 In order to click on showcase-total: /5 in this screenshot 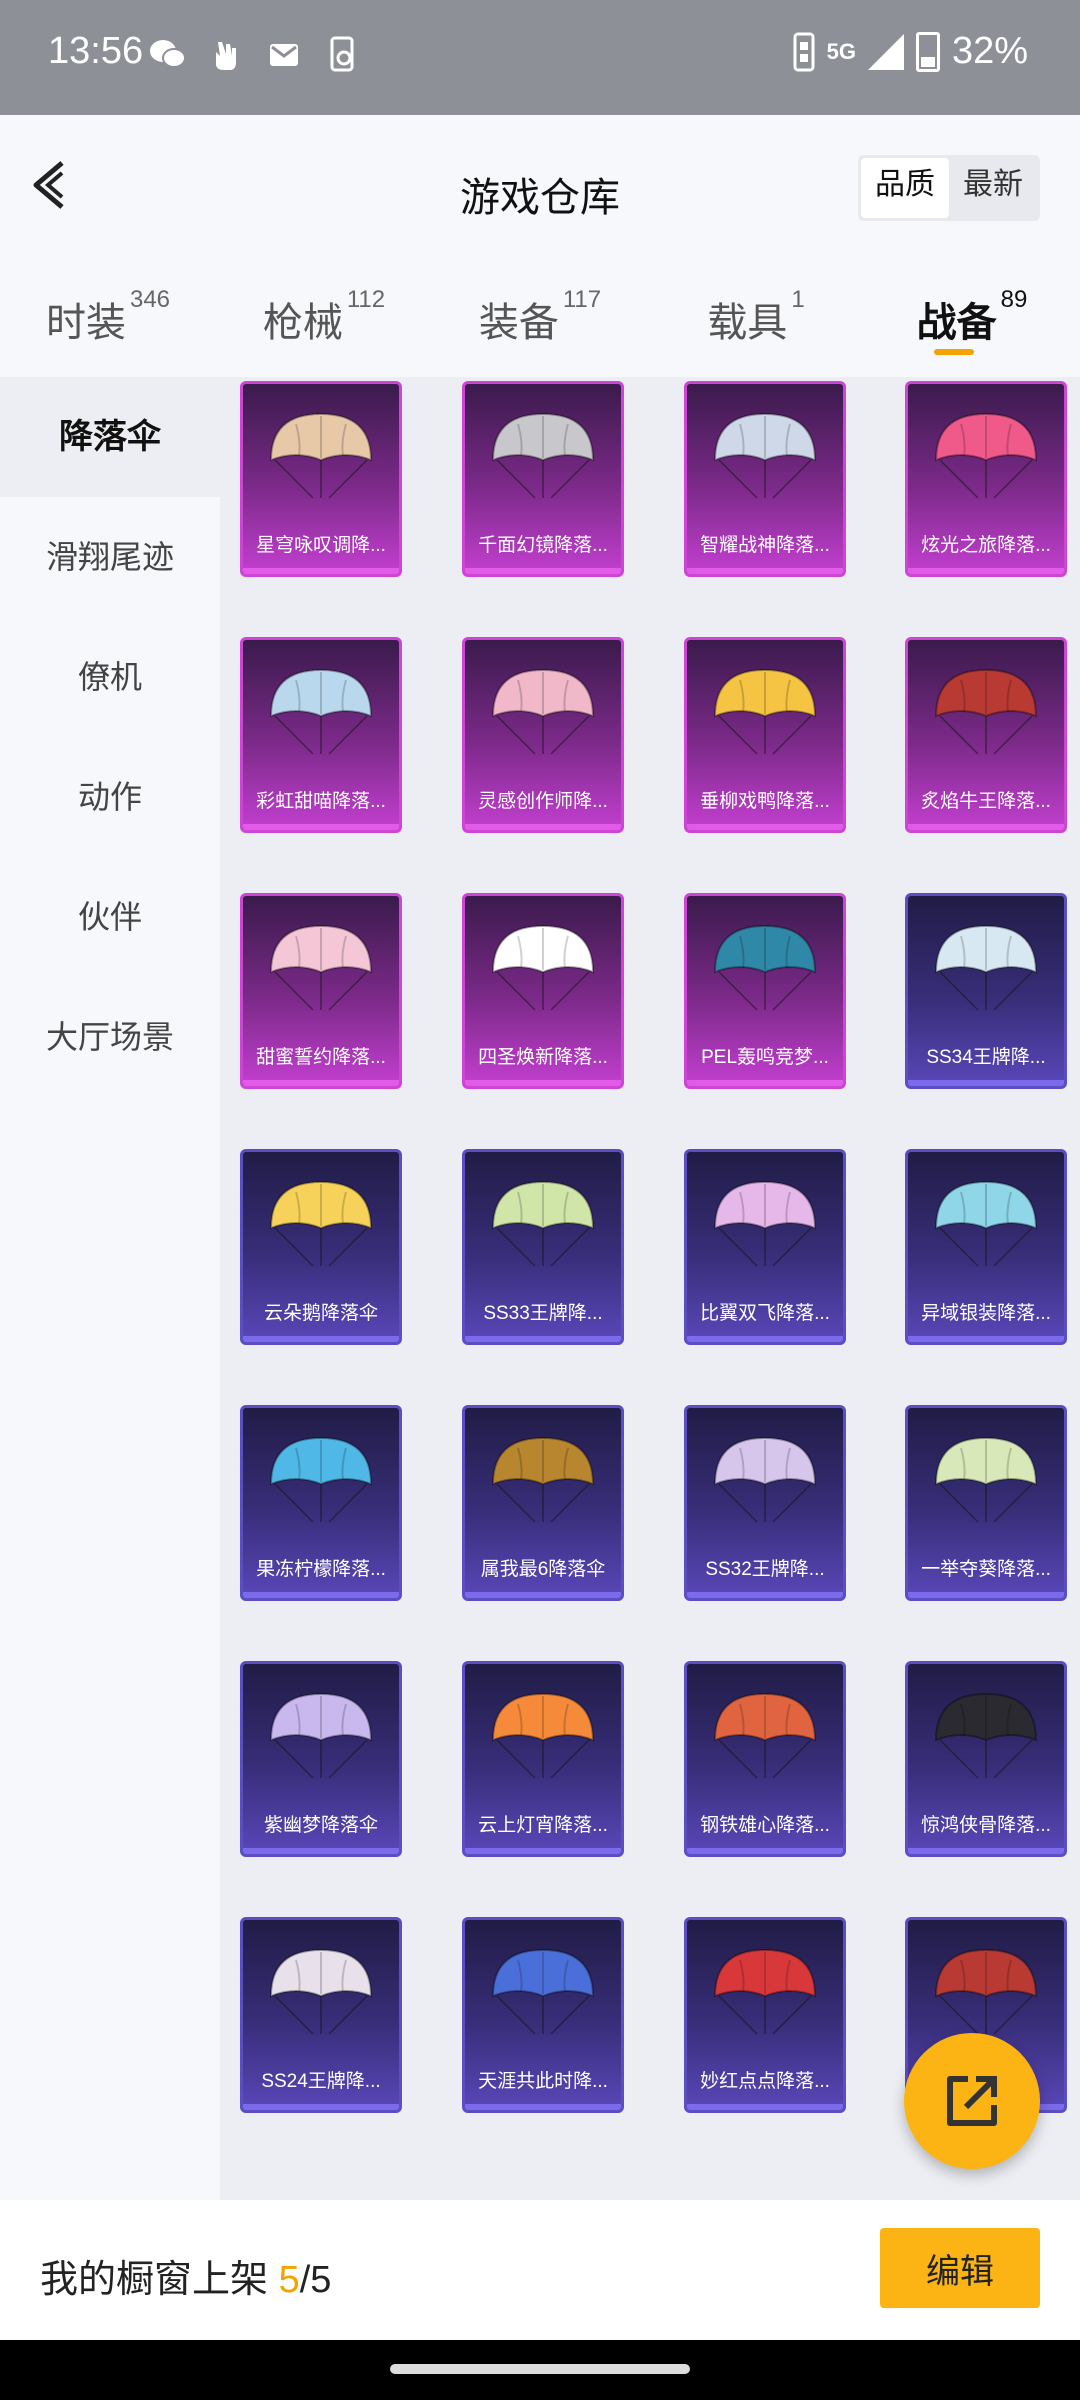, I will do `click(315, 2280)`.